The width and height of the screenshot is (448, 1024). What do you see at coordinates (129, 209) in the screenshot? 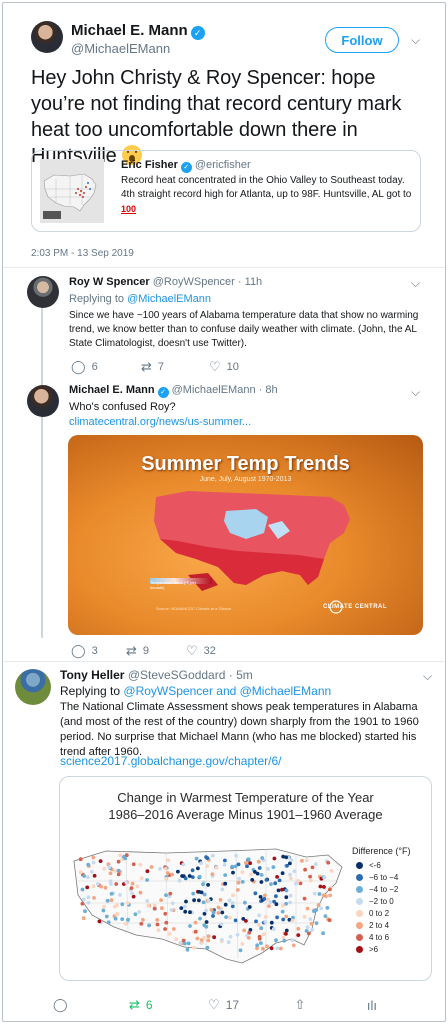
I see `hundred-points-emoji-icon: 100` at bounding box center [129, 209].